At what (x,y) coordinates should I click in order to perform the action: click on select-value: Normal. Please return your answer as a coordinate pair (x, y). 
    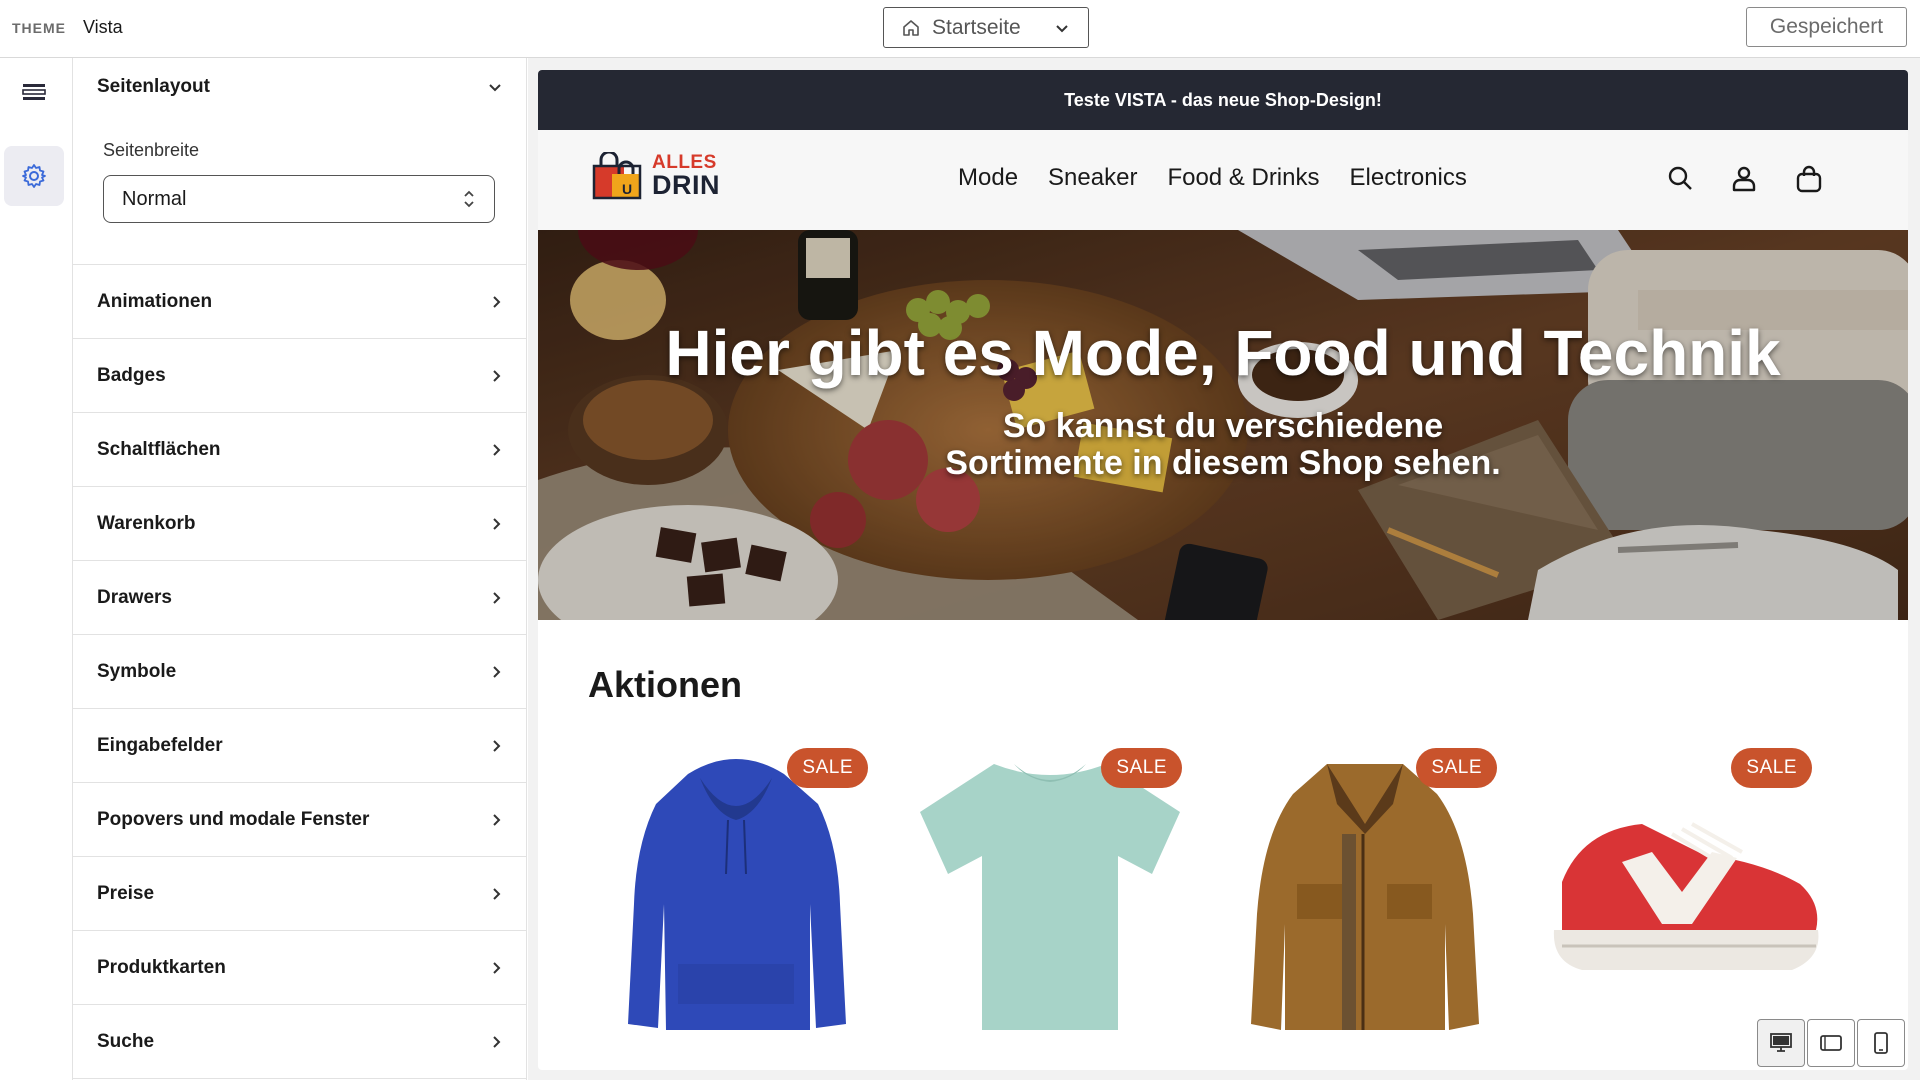
    Looking at the image, I should click on (154, 198).